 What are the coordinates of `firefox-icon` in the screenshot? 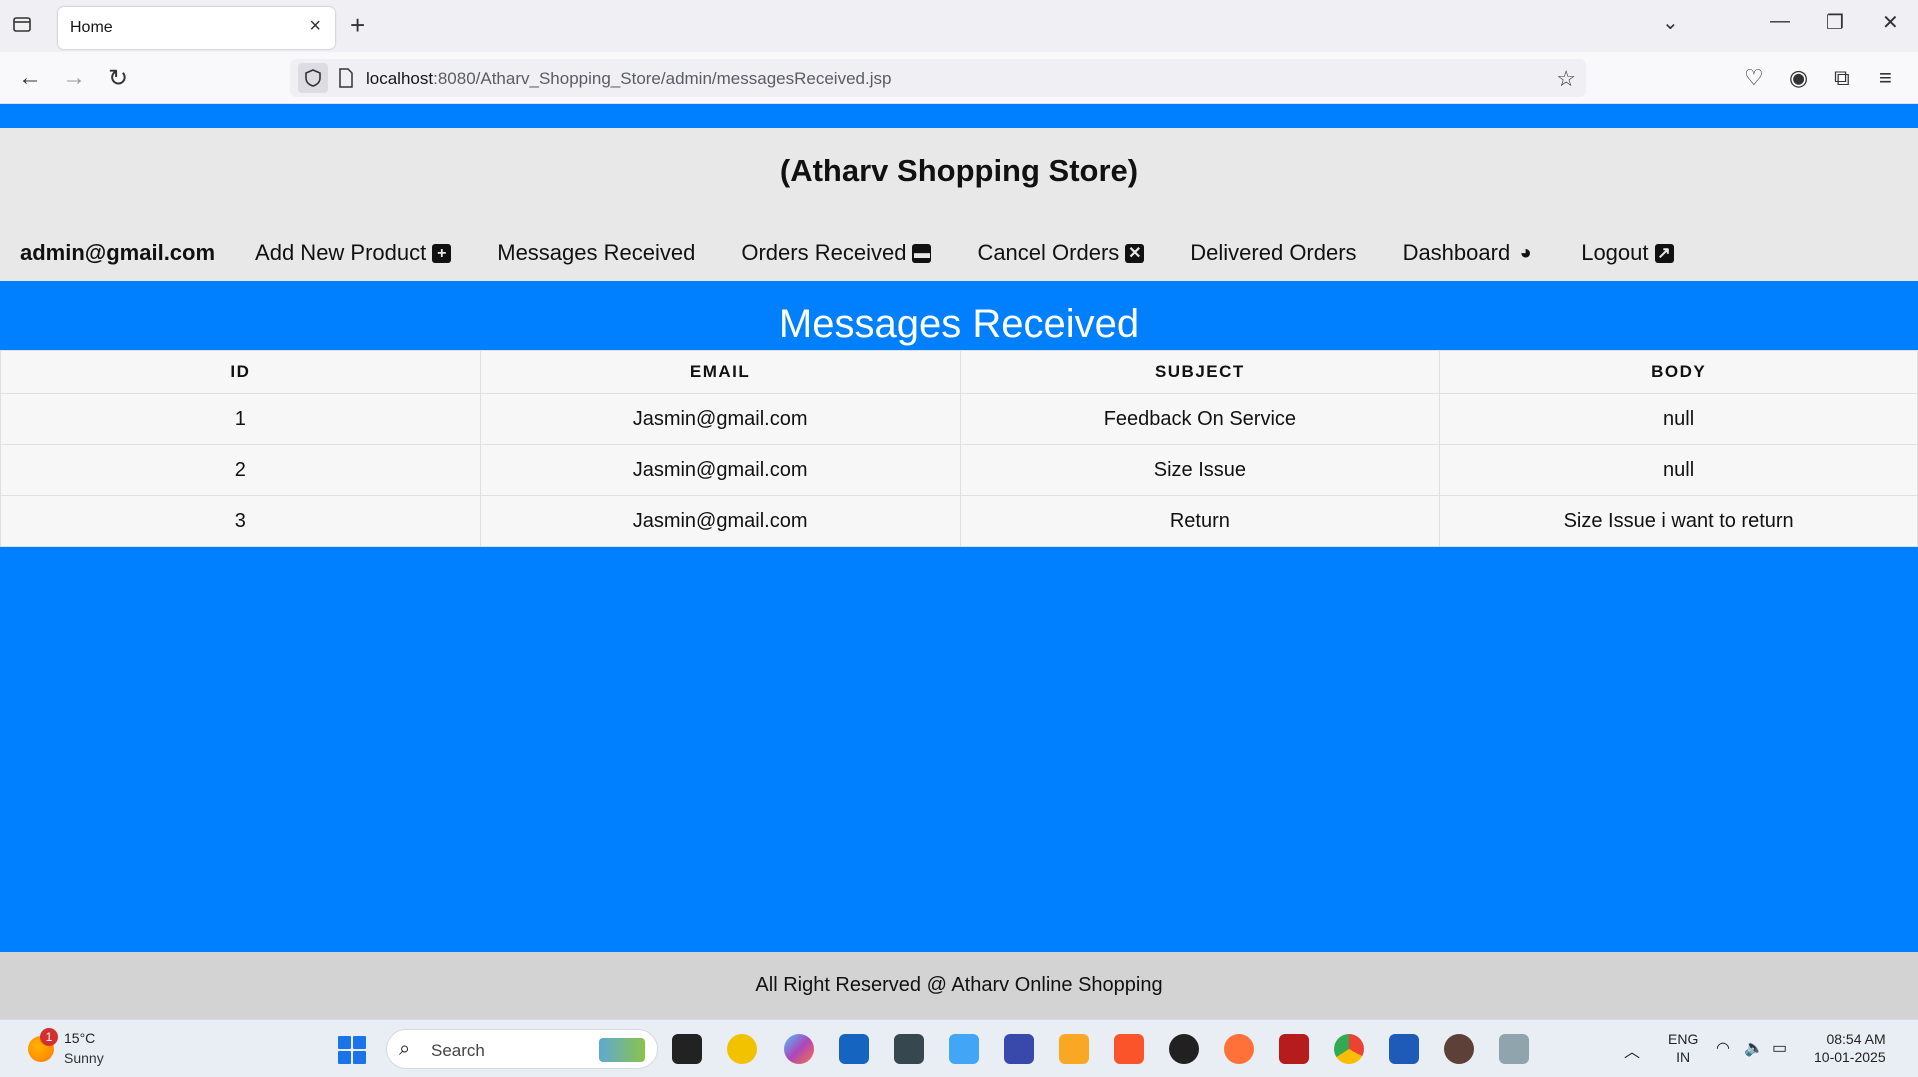 It's located at (1239, 1049).